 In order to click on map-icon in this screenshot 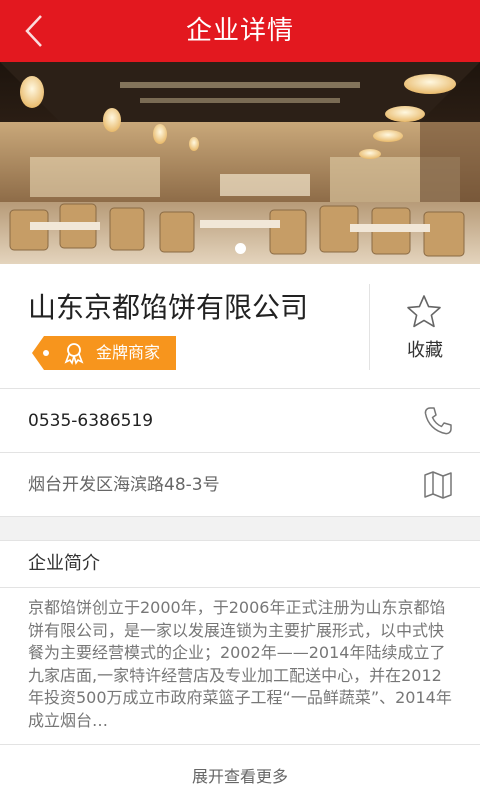, I will do `click(438, 485)`.